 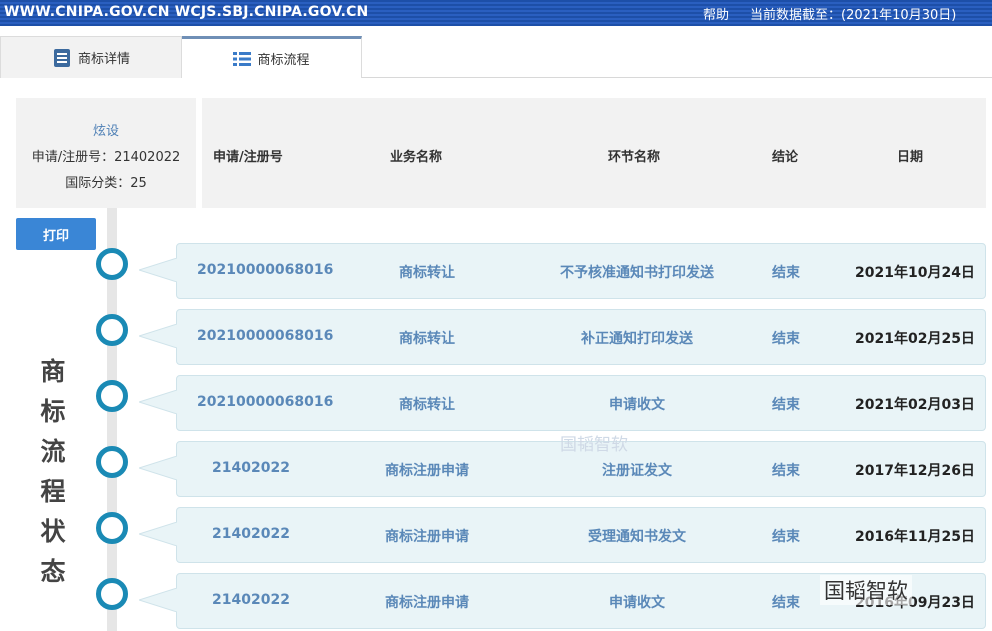 I want to click on tab-trademark-details: 商标详情, so click(x=91, y=57).